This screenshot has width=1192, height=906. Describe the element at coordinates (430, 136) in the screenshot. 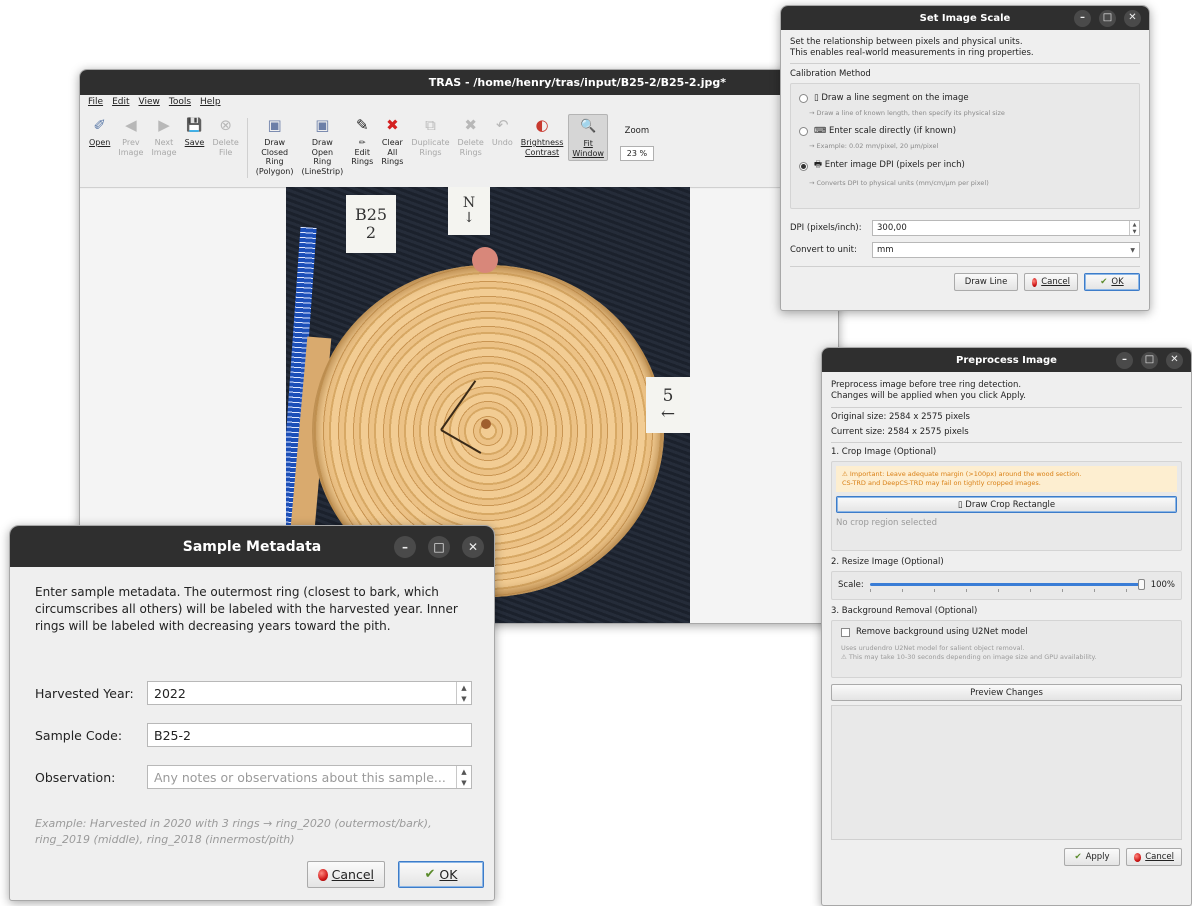

I see `duplicate-rings-button: ⧉ Duplicate Rings` at that location.